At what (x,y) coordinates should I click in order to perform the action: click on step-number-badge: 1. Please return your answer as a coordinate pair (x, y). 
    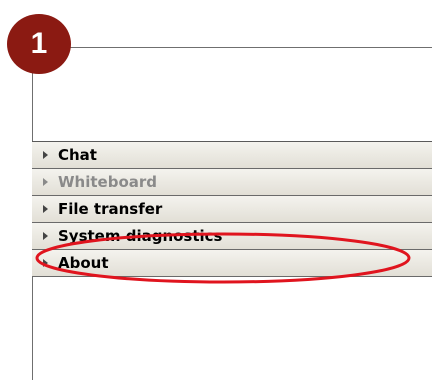
    Looking at the image, I should click on (39, 44).